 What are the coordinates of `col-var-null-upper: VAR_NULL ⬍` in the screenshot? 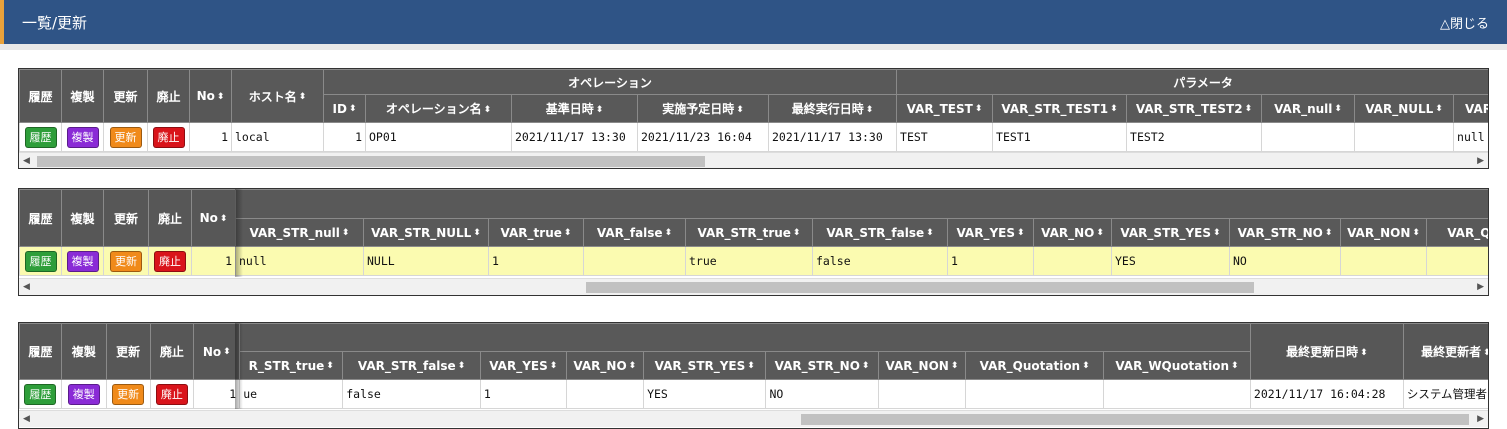 It's located at (1404, 108).